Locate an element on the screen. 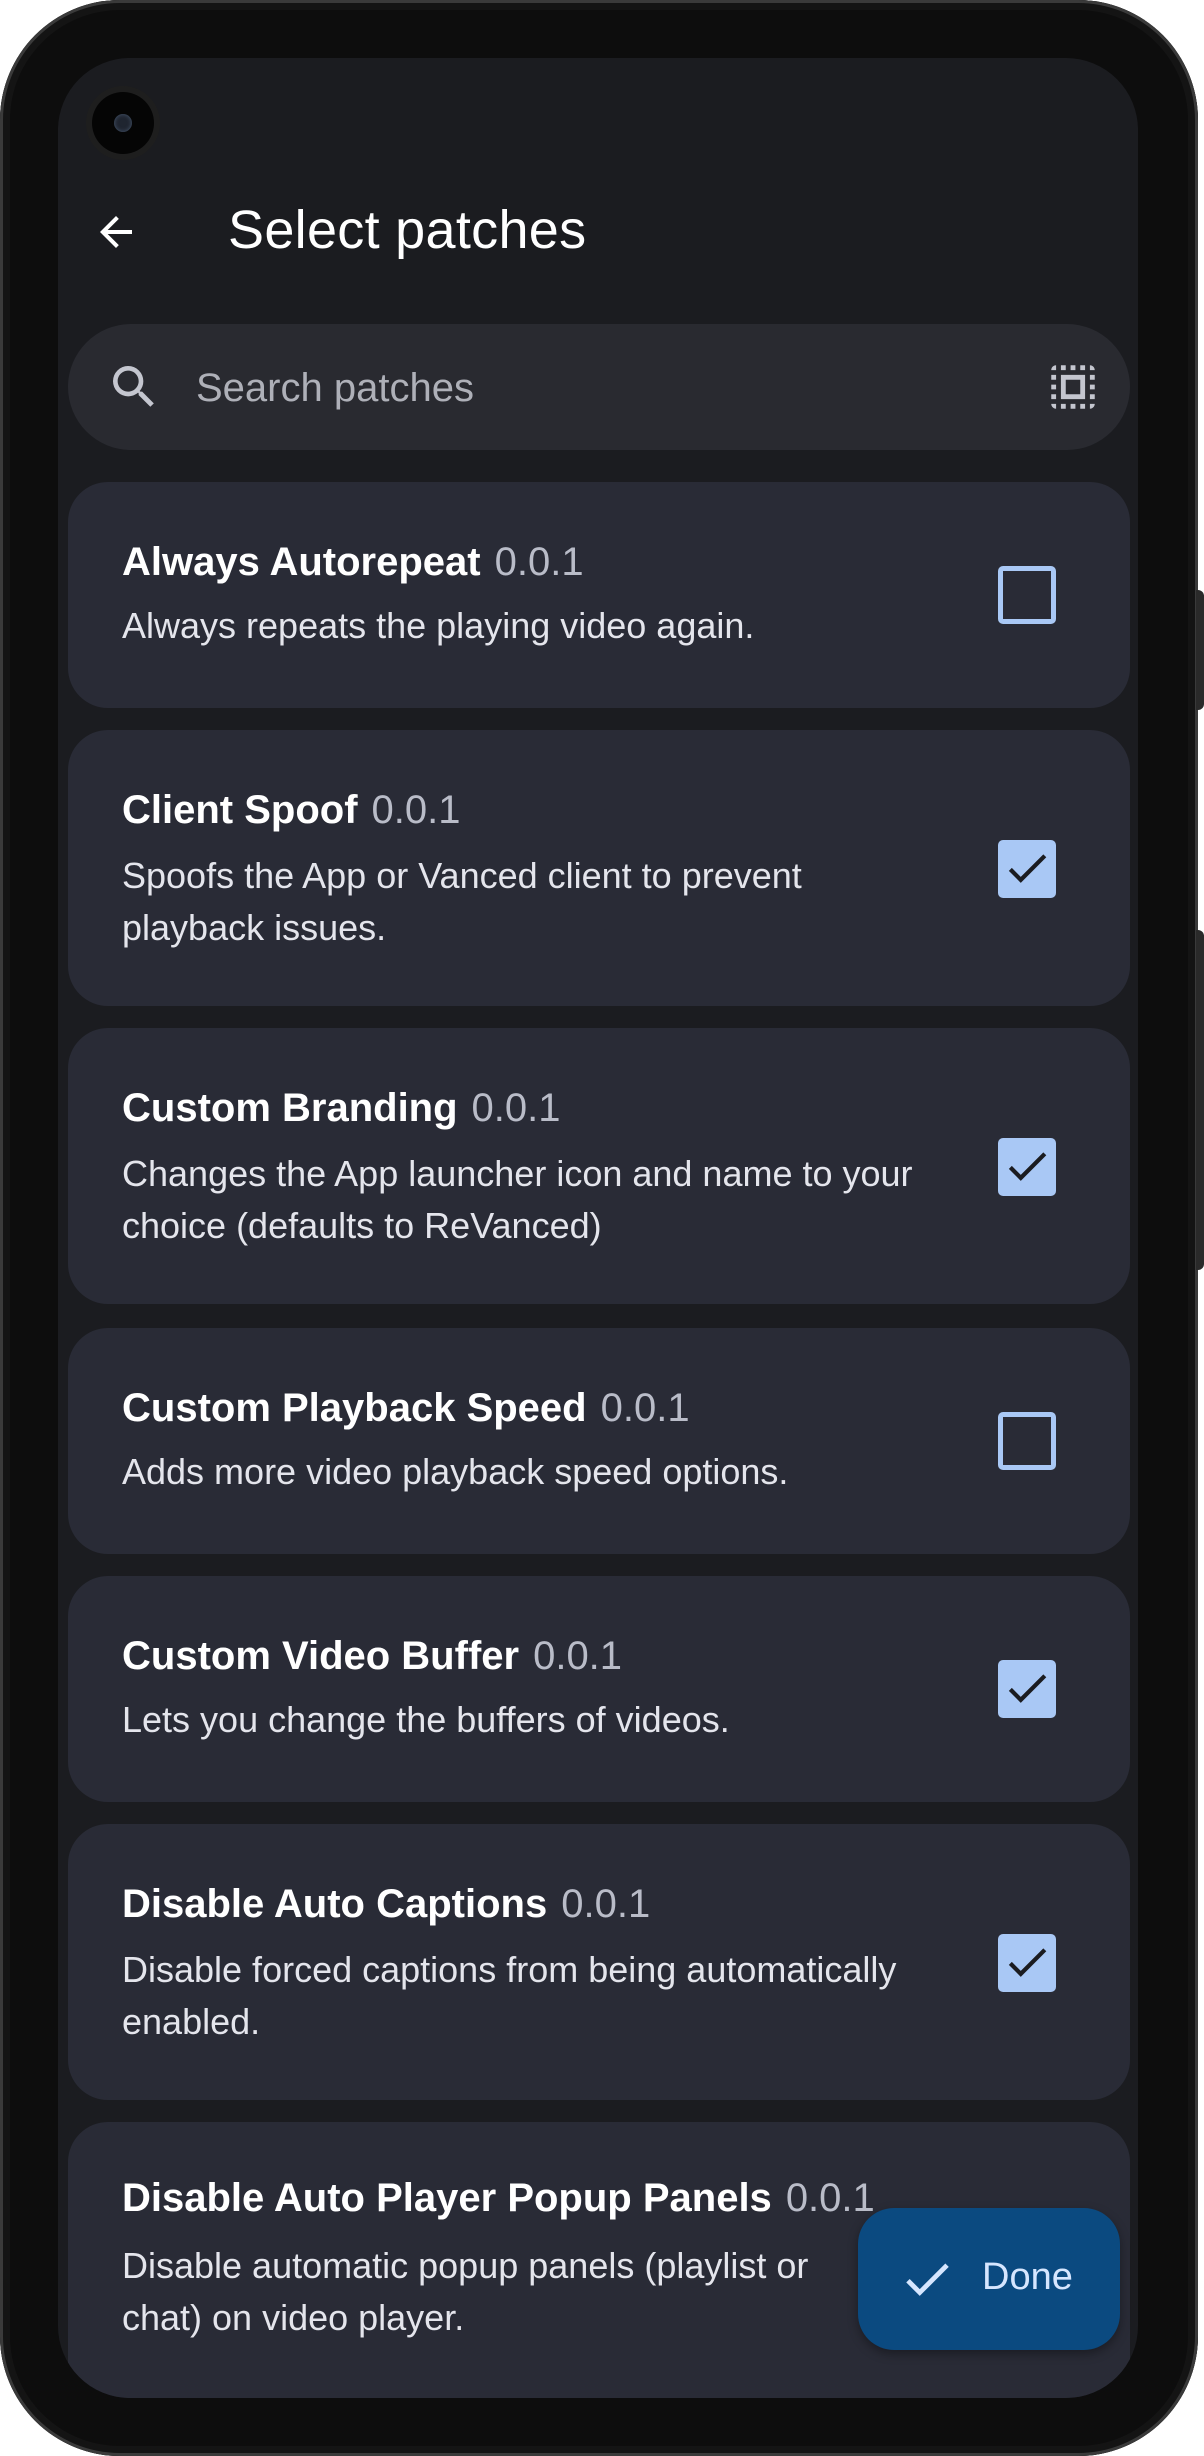 The image size is (1204, 2456). search-icon is located at coordinates (133, 386).